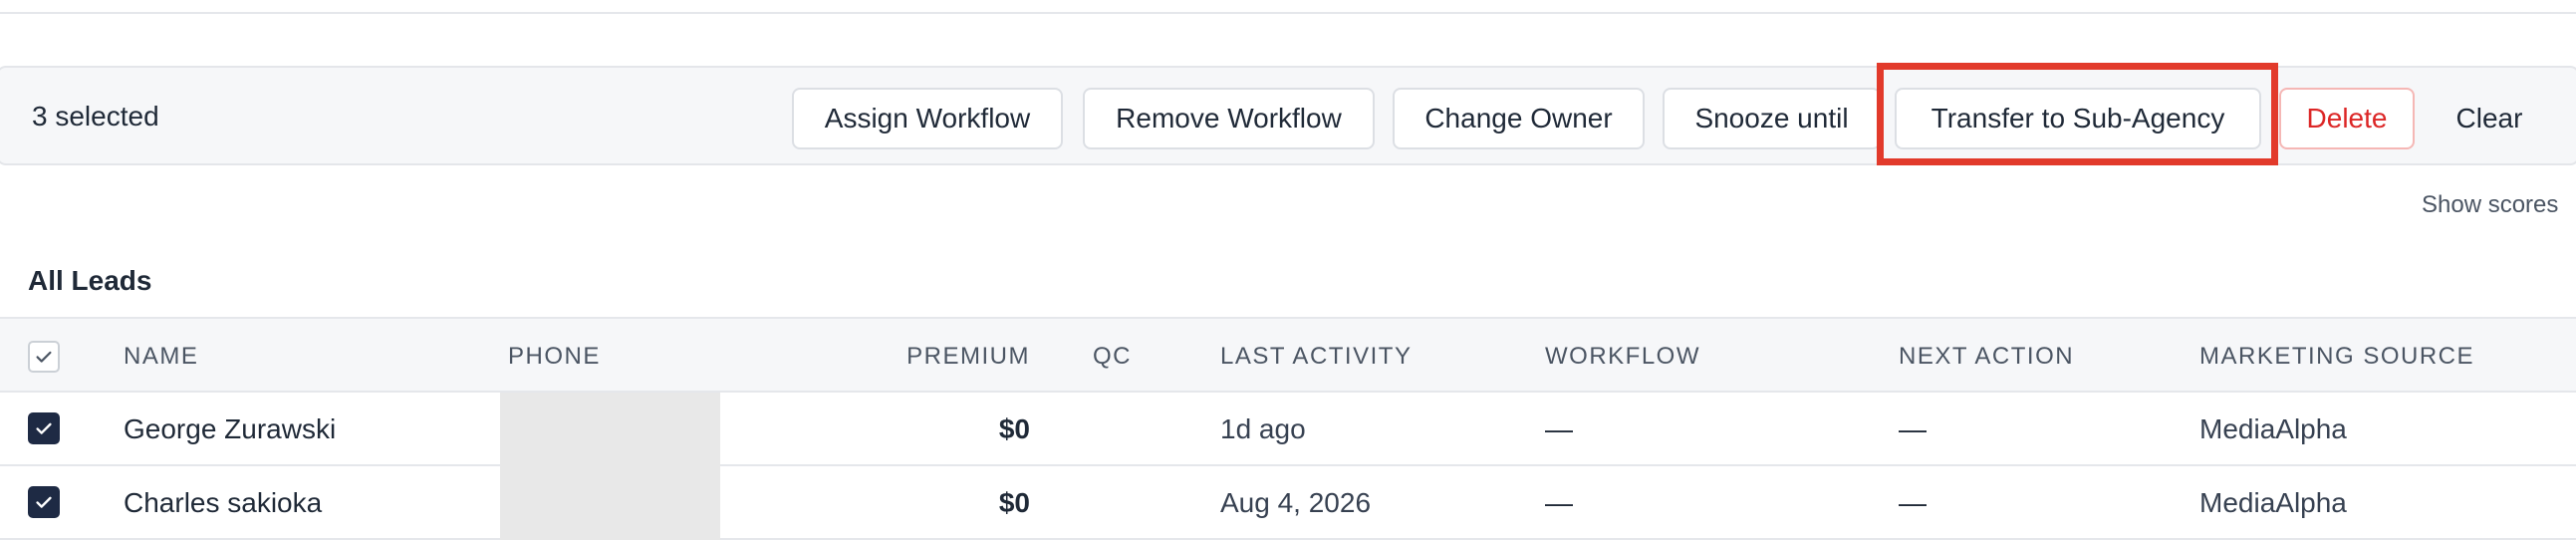 The image size is (2576, 540). I want to click on column-header-qc: QC, so click(1112, 357).